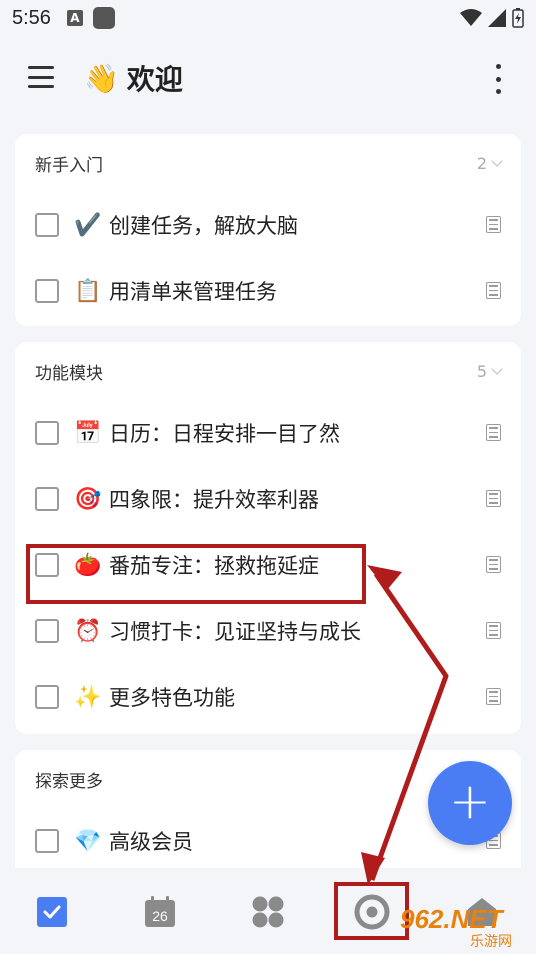 This screenshot has height=954, width=536. I want to click on watermark-logo: 962.NET 乐游网, so click(466, 925).